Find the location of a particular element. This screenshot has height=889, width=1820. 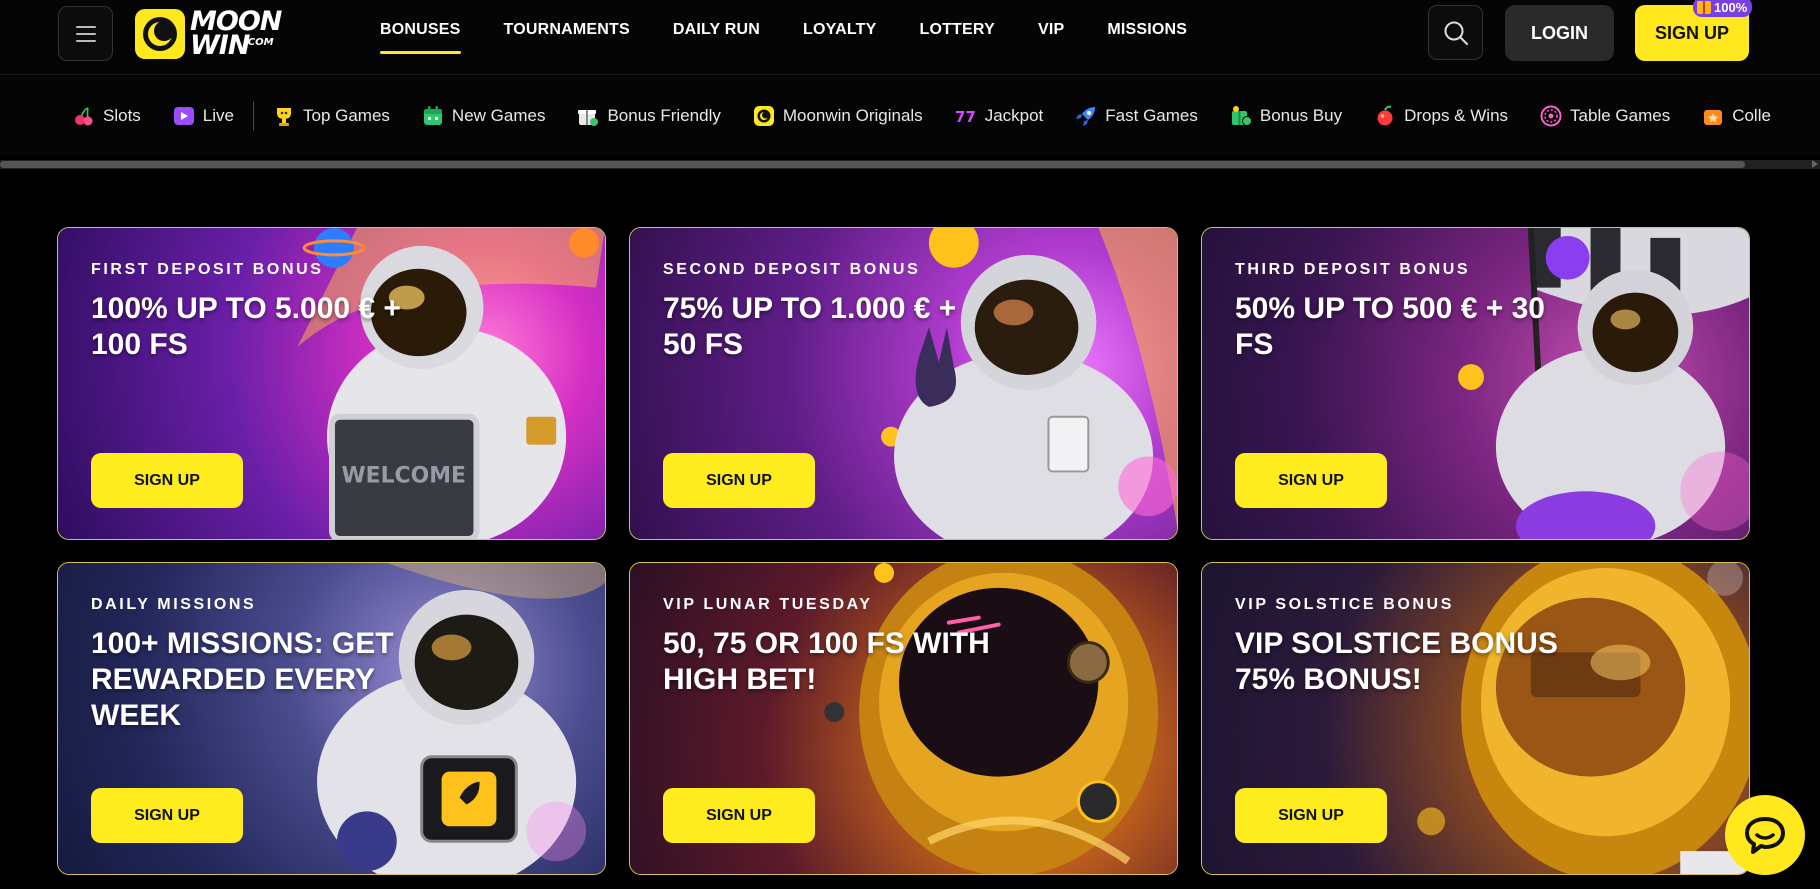

drops-icon is located at coordinates (1385, 115).